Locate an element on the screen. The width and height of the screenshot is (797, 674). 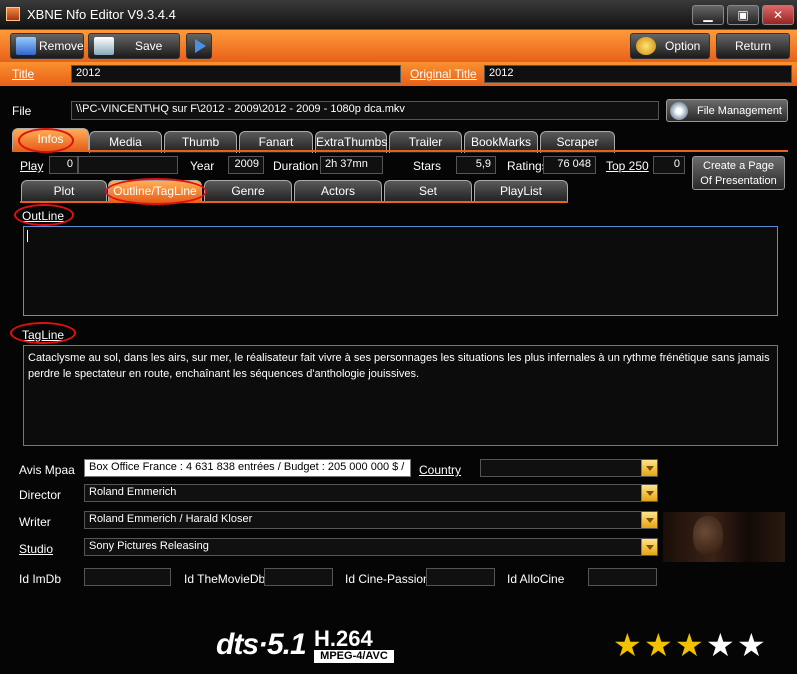
create-page-button: Create a Page Of Presentation is located at coordinates (738, 173).